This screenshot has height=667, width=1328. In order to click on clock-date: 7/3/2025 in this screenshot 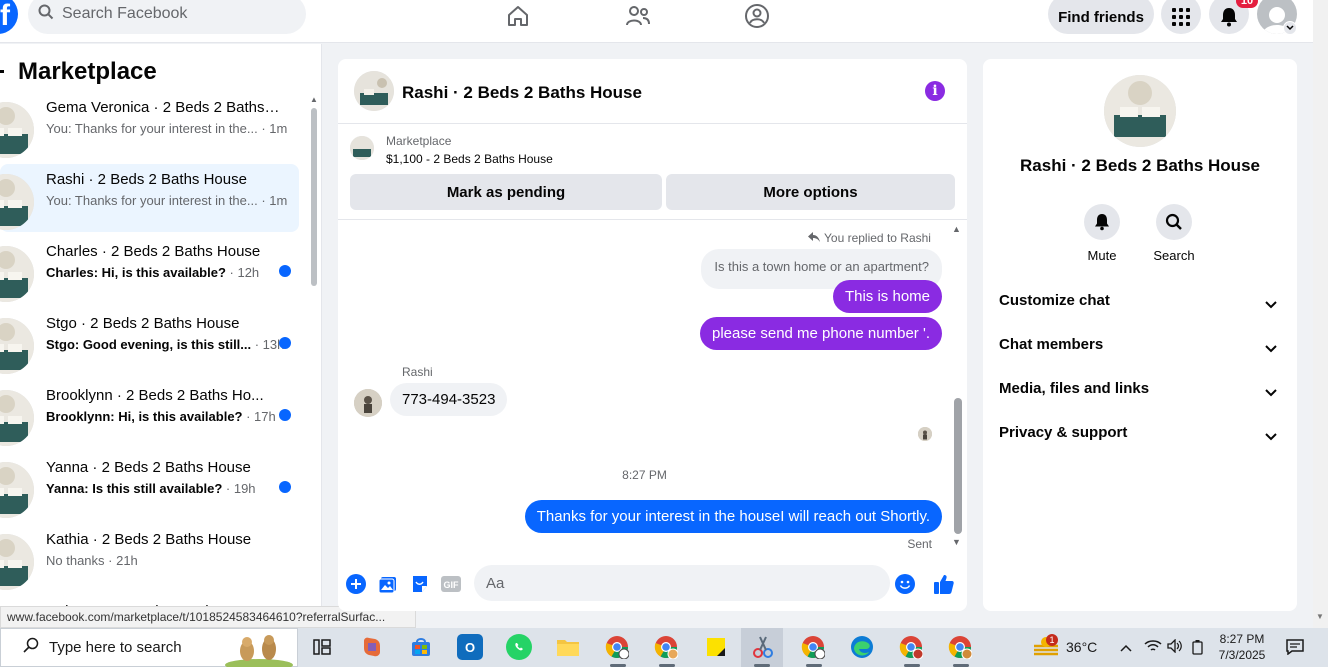, I will do `click(1242, 655)`.